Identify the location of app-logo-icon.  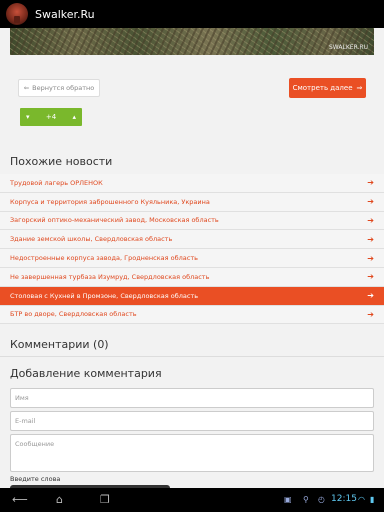
(17, 14).